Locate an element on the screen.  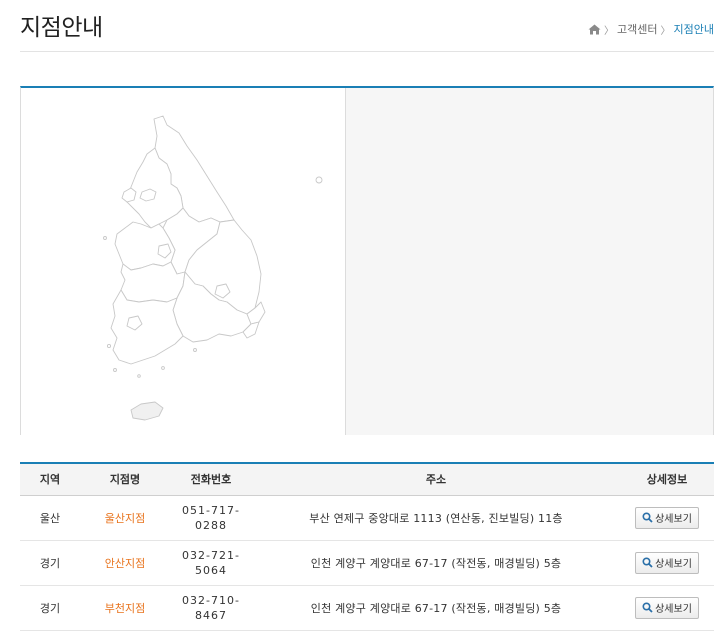
page-header: 지점안내 〉 고객센터 〉 지점안내 is located at coordinates (367, 26).